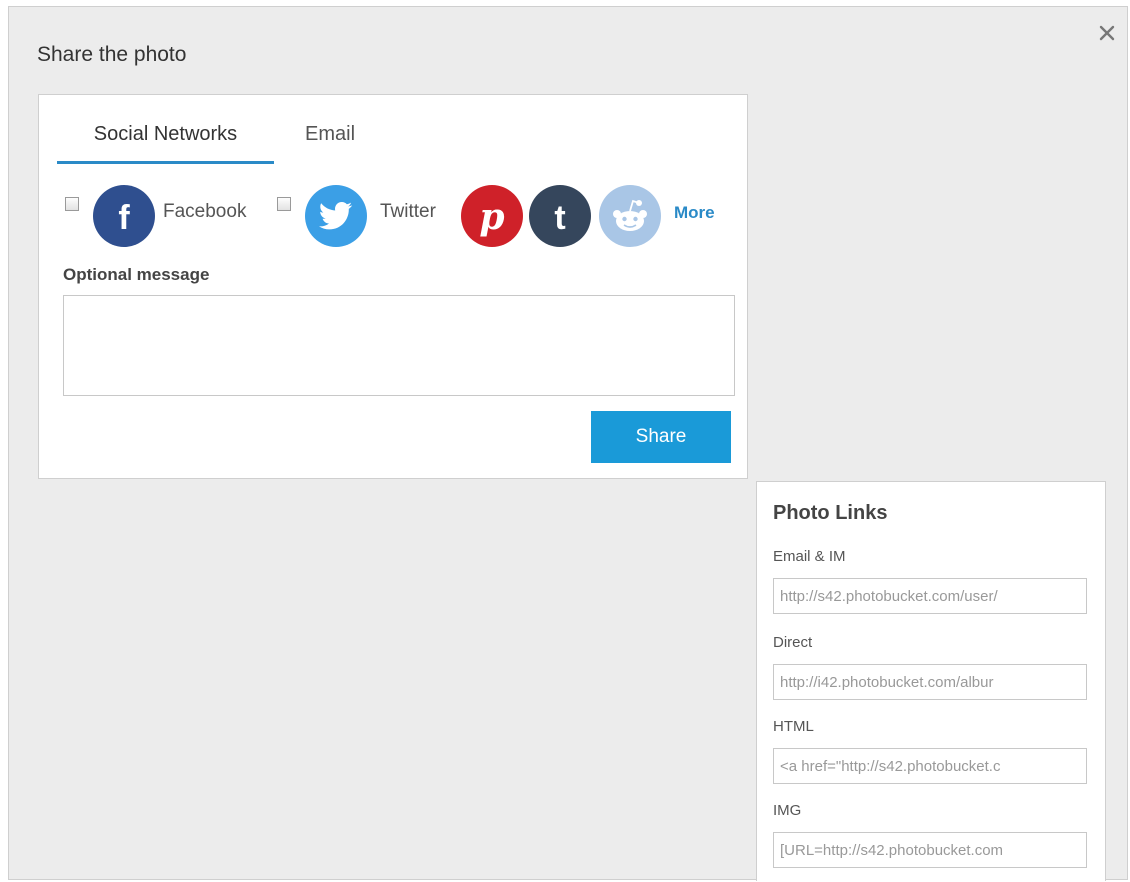 Image resolution: width=1130 pixels, height=882 pixels. Describe the element at coordinates (1107, 33) in the screenshot. I see `close-icon` at that location.